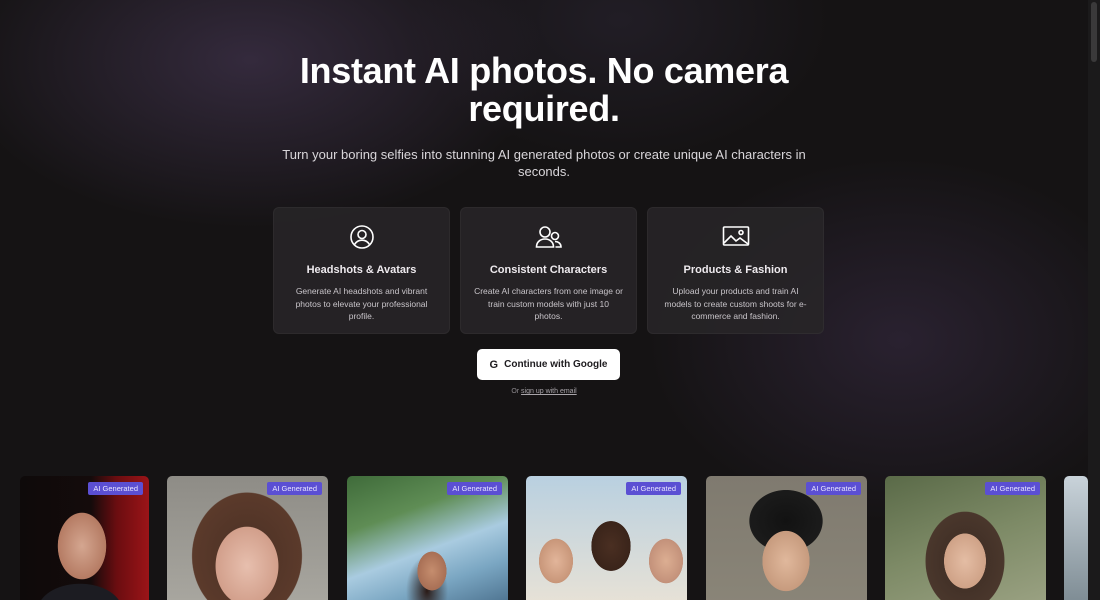 This screenshot has width=1100, height=600. What do you see at coordinates (556, 364) in the screenshot?
I see `google-button-label: Continue with Google` at bounding box center [556, 364].